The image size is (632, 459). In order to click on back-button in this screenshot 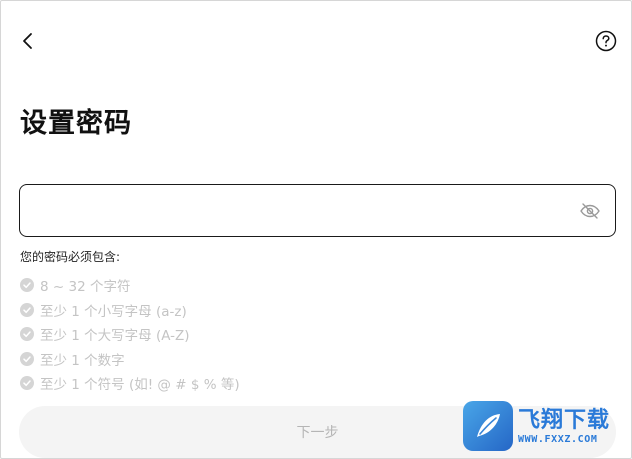, I will do `click(28, 41)`.